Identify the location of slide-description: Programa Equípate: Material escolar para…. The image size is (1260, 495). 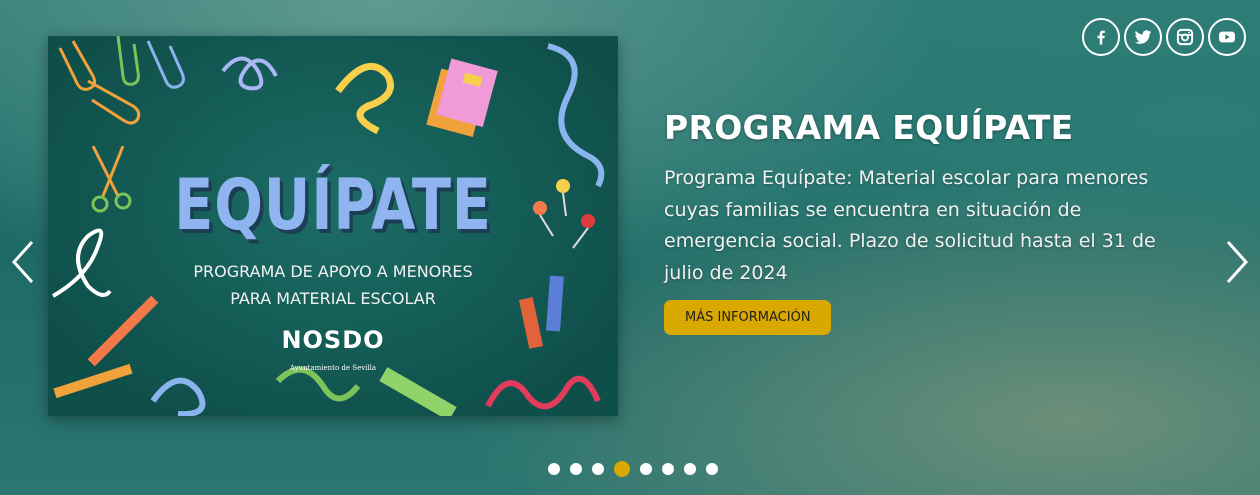
(910, 225).